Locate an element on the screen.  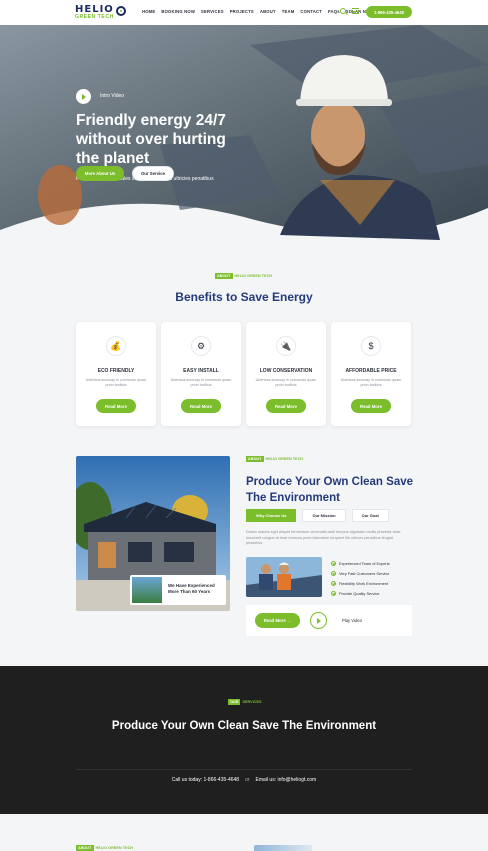
nav-services: SERVICES is located at coordinates (212, 11).